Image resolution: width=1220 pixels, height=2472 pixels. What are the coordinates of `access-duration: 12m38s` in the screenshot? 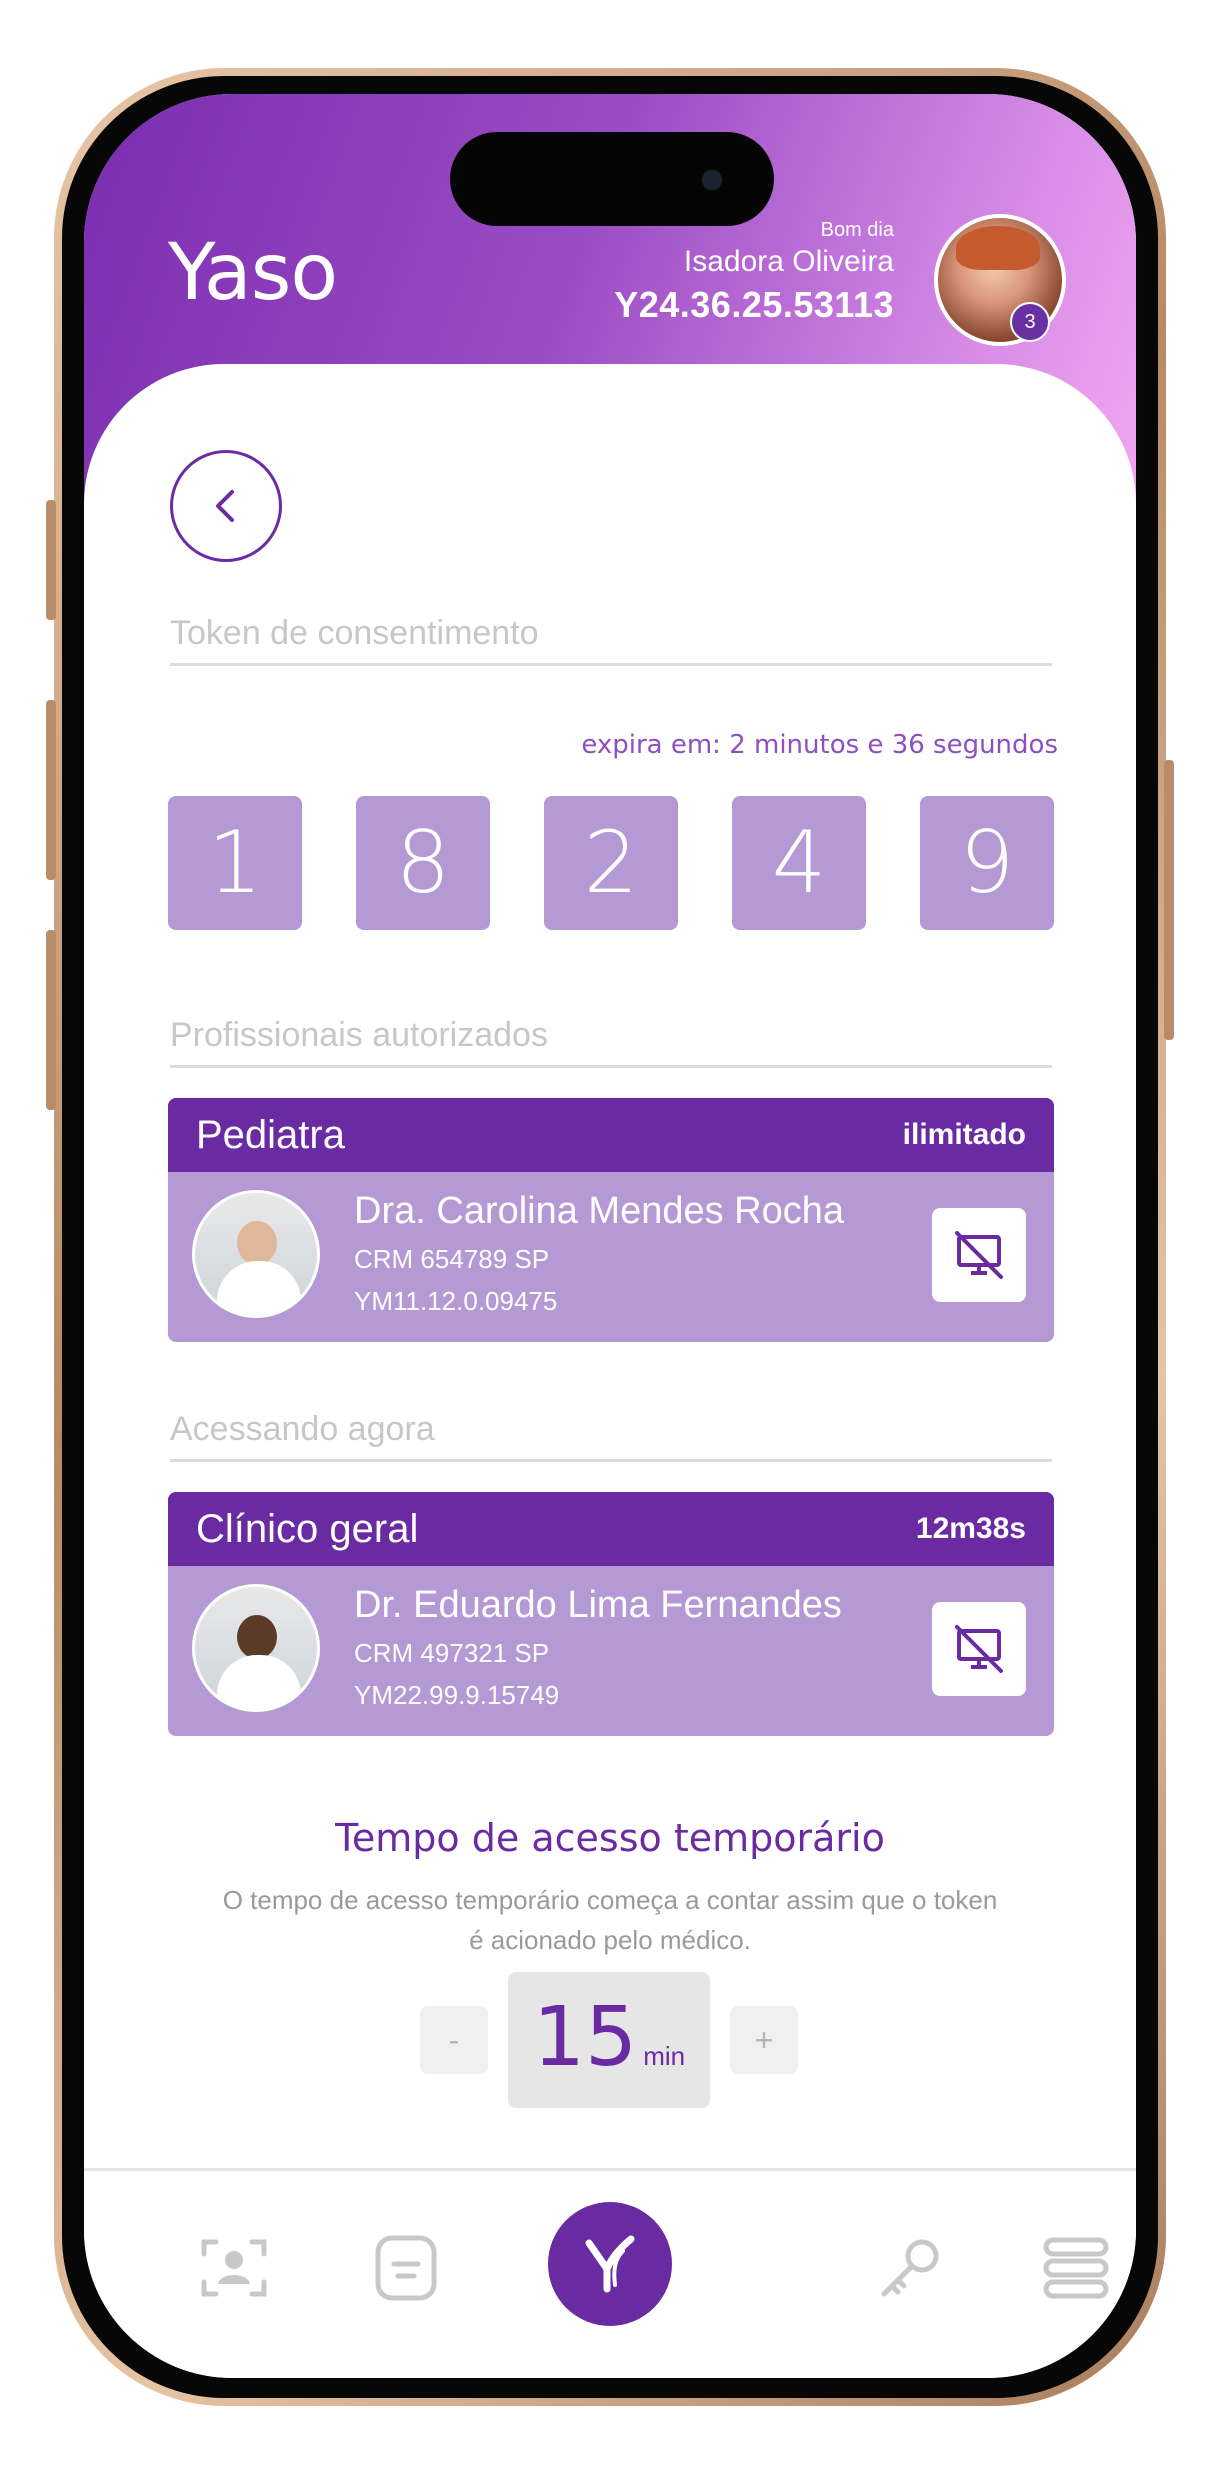 It's located at (970, 1528).